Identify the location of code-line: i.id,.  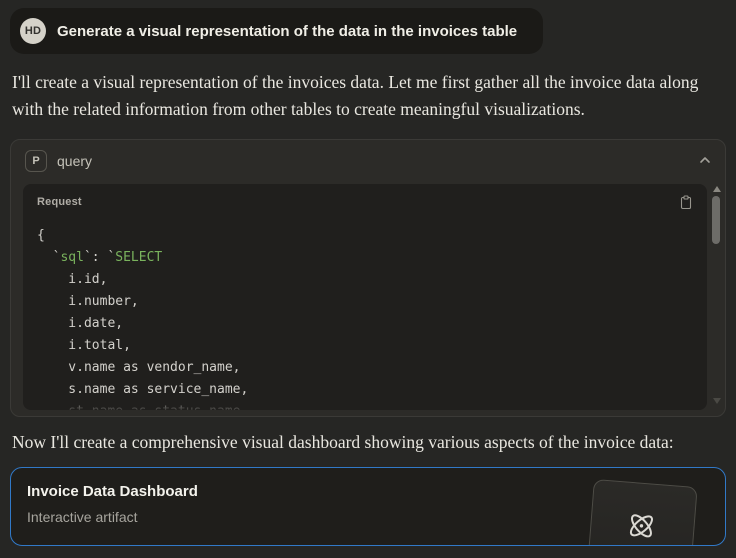
(72, 279).